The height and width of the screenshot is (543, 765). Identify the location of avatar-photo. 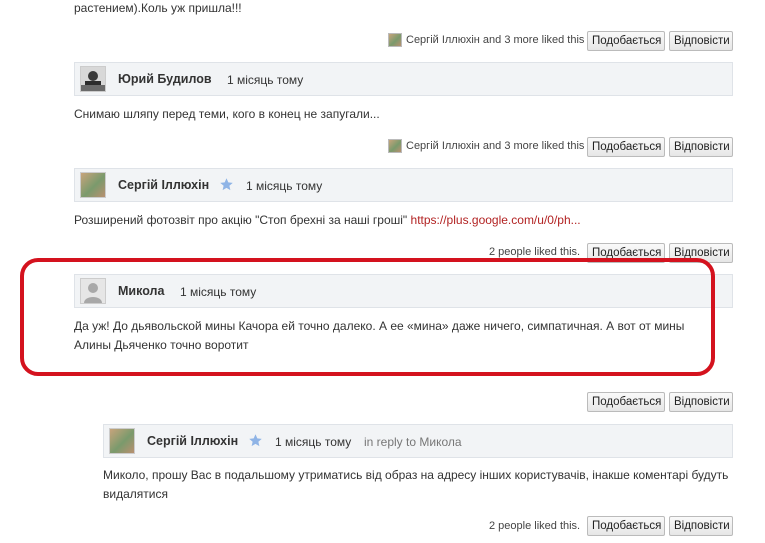
(93, 79).